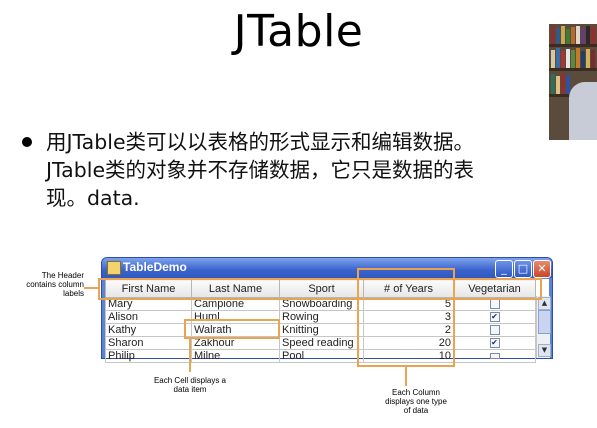  I want to click on maximize-button: □, so click(523, 269).